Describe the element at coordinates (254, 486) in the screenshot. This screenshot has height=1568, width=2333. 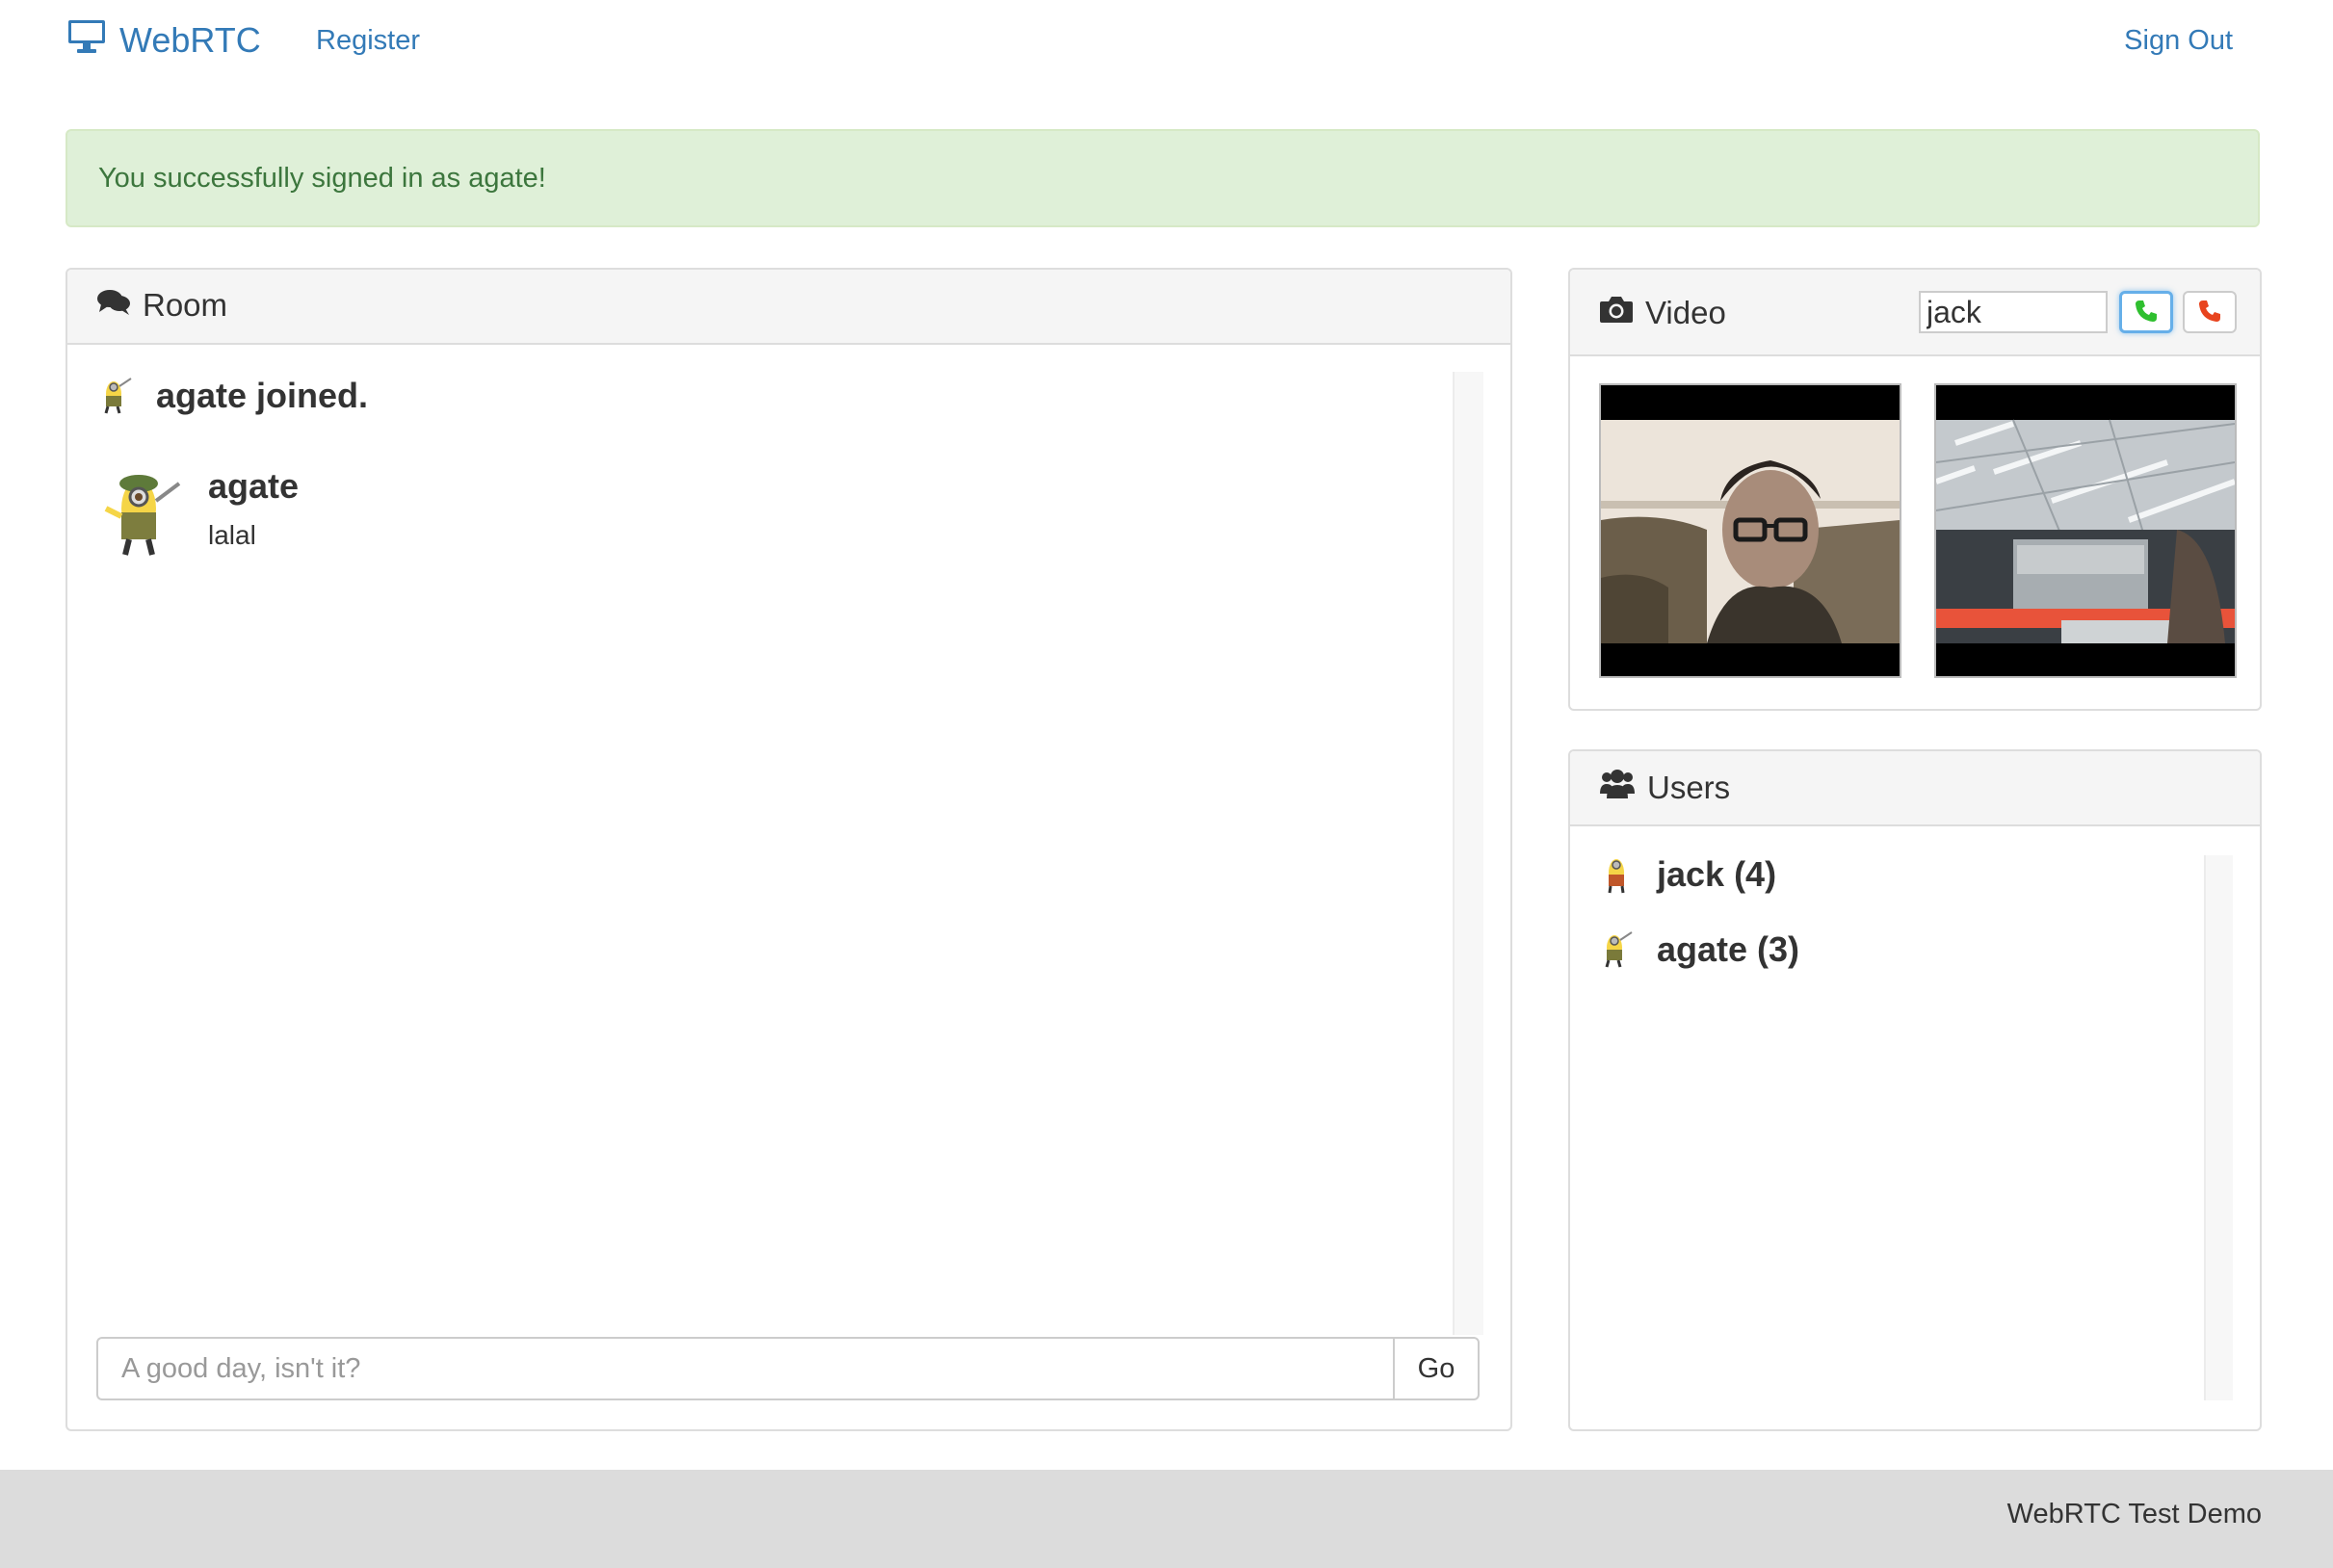
I see `chat-message-author: agate` at that location.